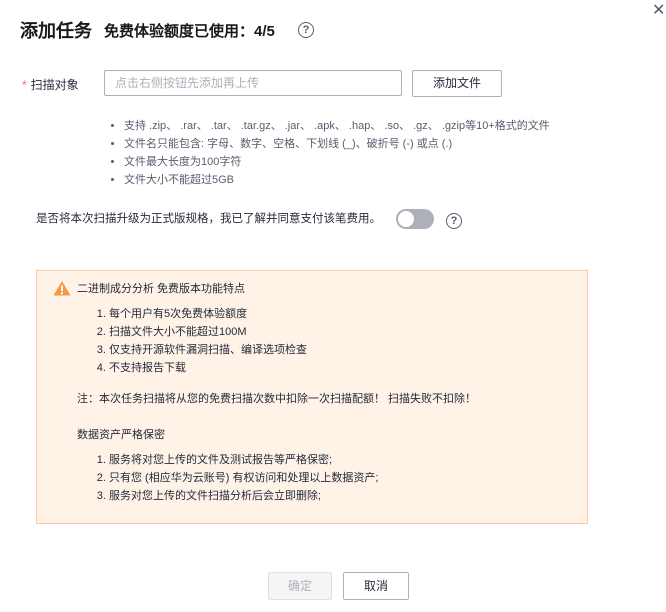 This screenshot has height=612, width=666. Describe the element at coordinates (300, 586) in the screenshot. I see `confirm-button: 确定` at that location.